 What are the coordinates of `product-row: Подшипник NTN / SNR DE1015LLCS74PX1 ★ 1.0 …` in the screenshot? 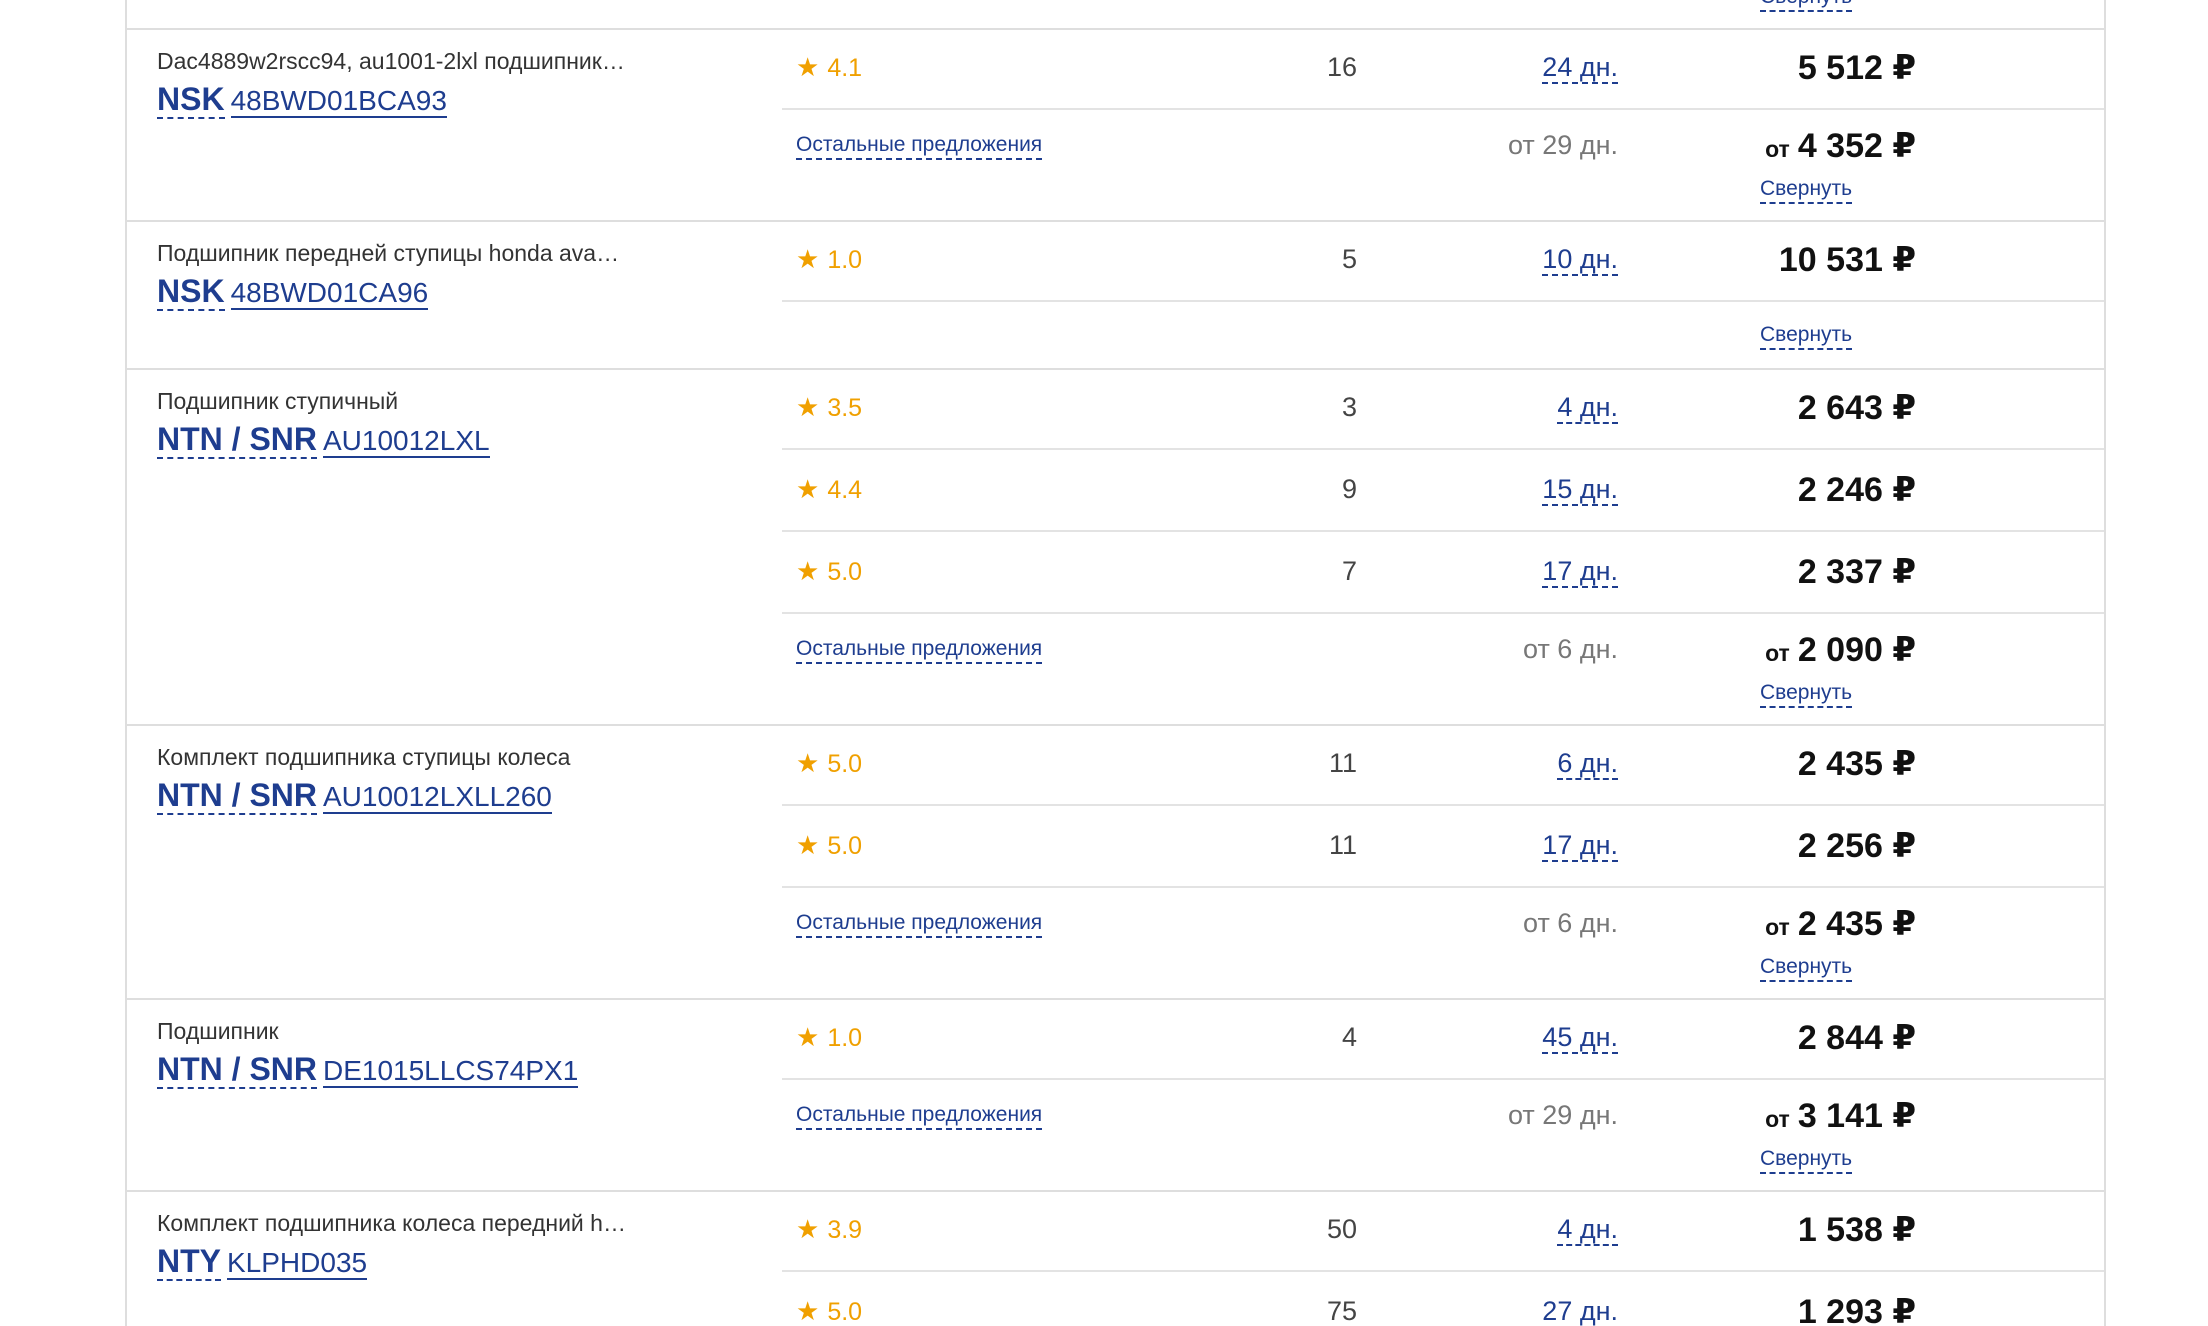 It's located at (1115, 1095).